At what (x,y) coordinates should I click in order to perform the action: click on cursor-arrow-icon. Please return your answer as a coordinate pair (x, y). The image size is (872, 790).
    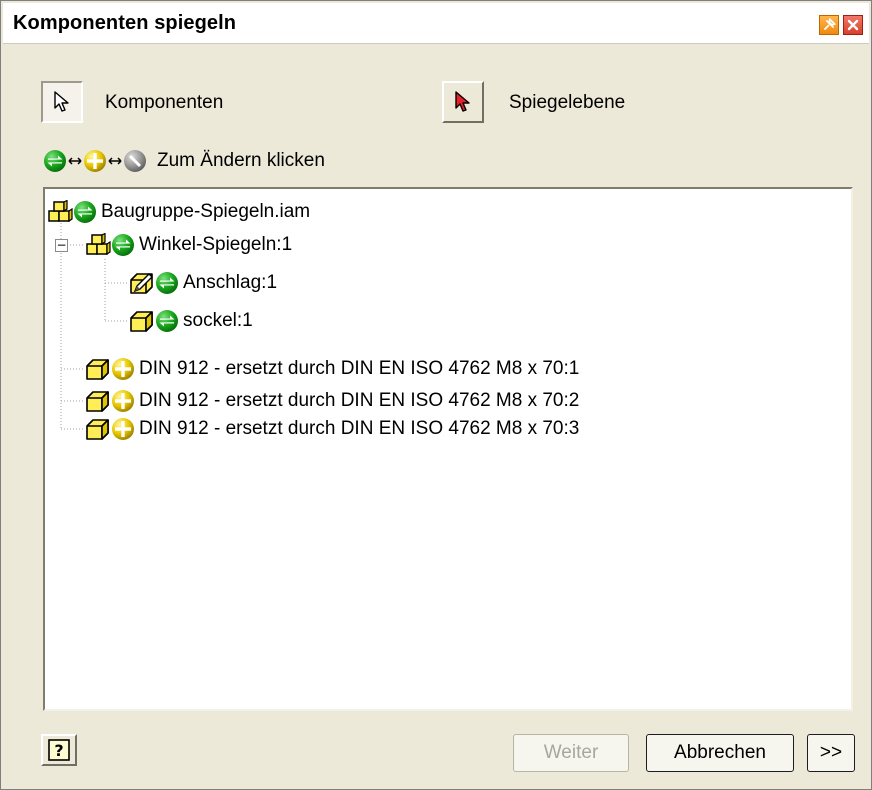
    Looking at the image, I should click on (61, 101).